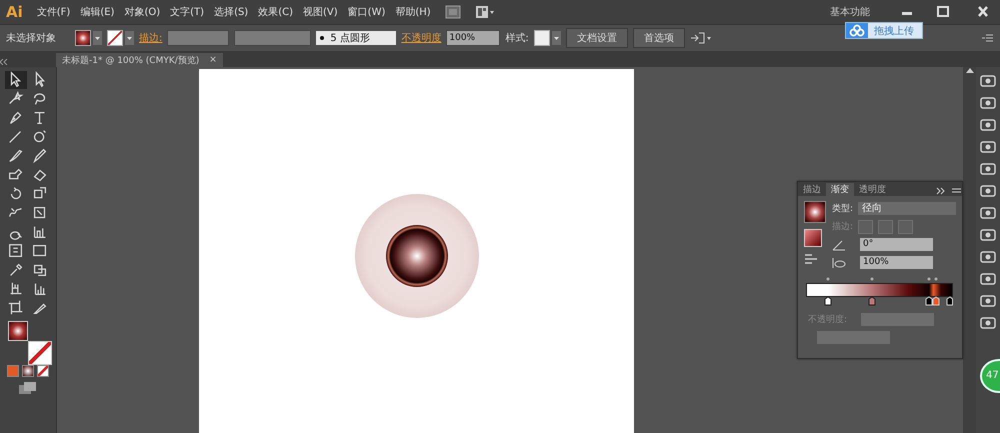  What do you see at coordinates (843, 208) in the screenshot?
I see `type-label: 类型:` at bounding box center [843, 208].